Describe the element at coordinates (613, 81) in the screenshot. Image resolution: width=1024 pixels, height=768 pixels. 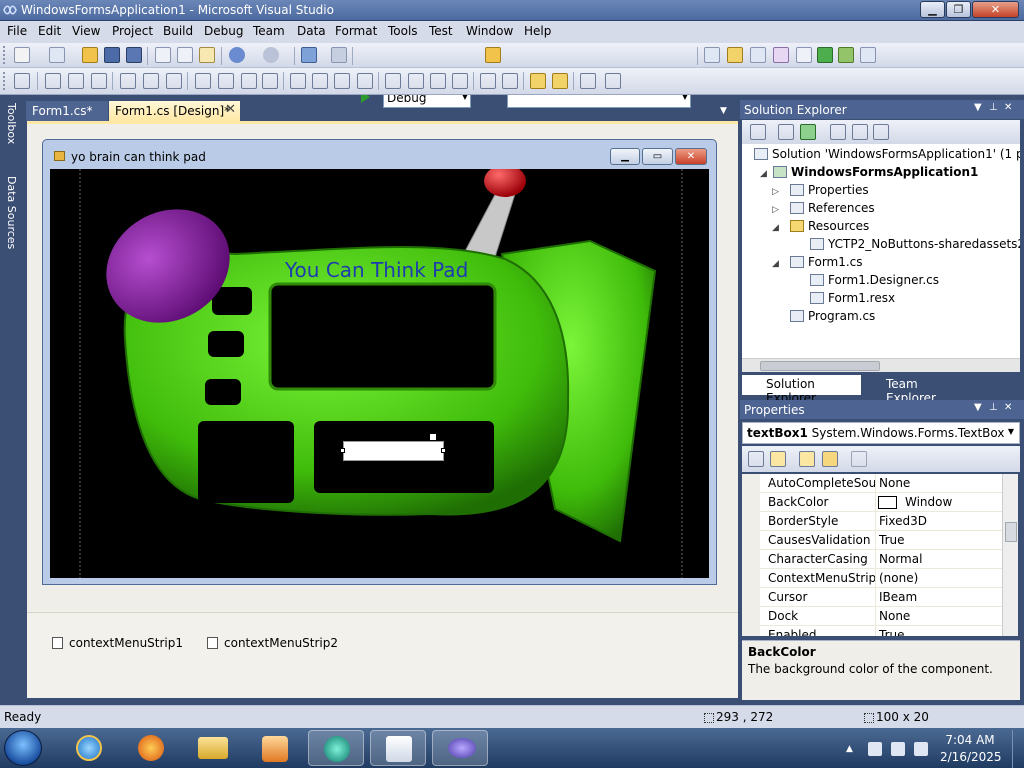
I see `tab-order-icon` at that location.